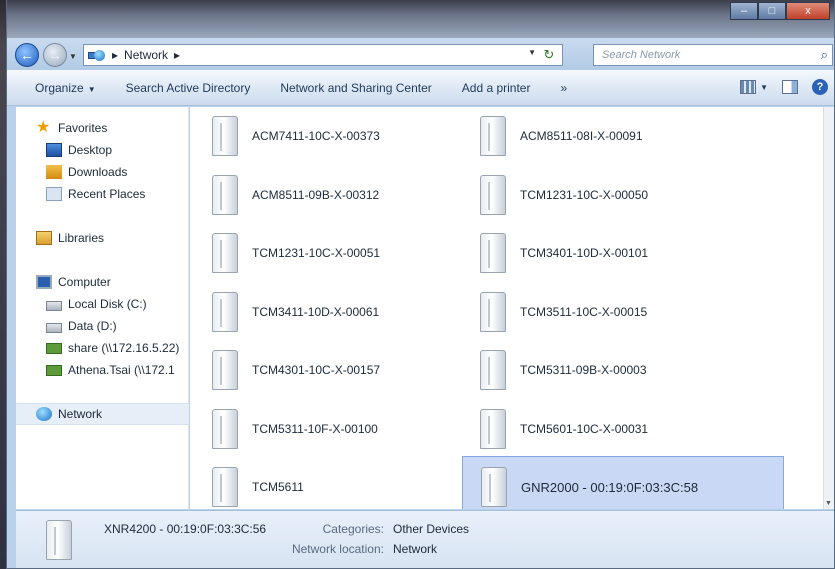 The width and height of the screenshot is (835, 569). I want to click on device-item: TCM3511-10C-X-00015, so click(563, 312).